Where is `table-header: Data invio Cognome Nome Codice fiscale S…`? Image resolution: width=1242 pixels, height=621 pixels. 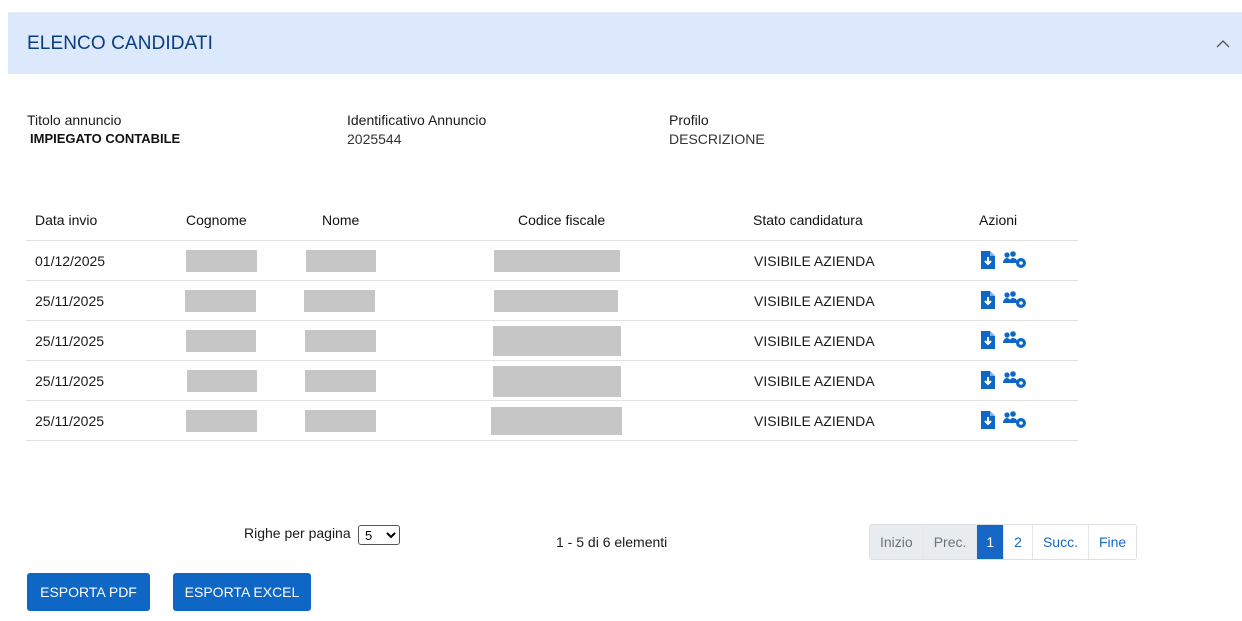
table-header: Data invio Cognome Nome Codice fiscale S… is located at coordinates (552, 220).